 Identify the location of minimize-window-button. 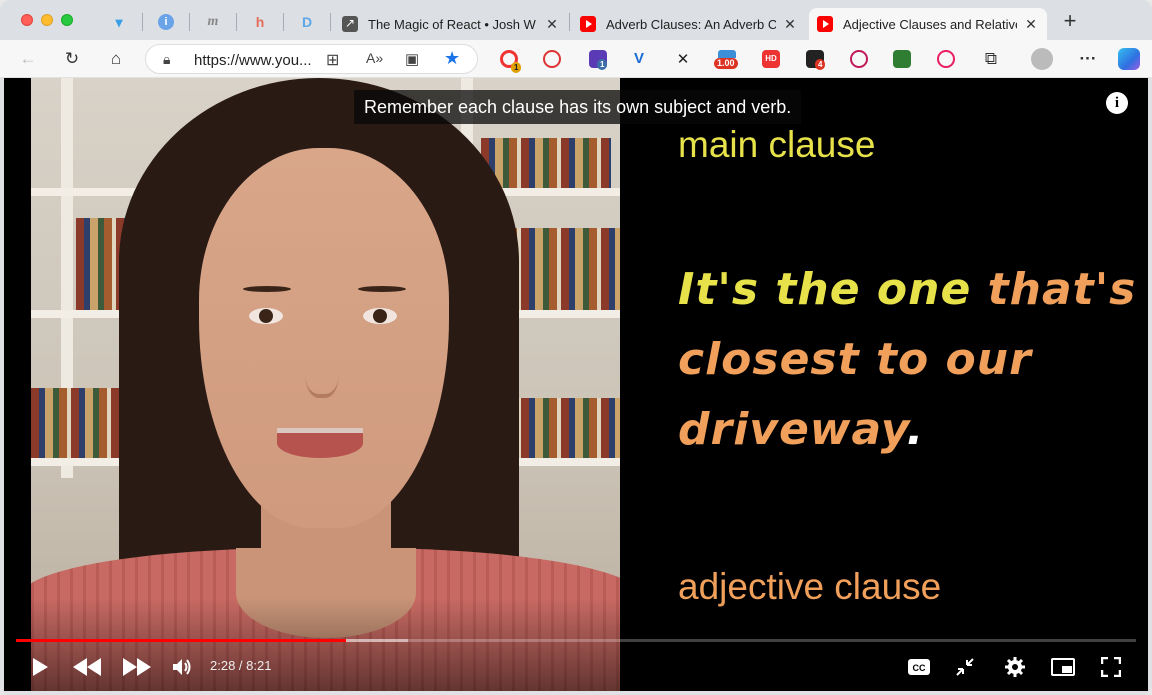
(47, 20).